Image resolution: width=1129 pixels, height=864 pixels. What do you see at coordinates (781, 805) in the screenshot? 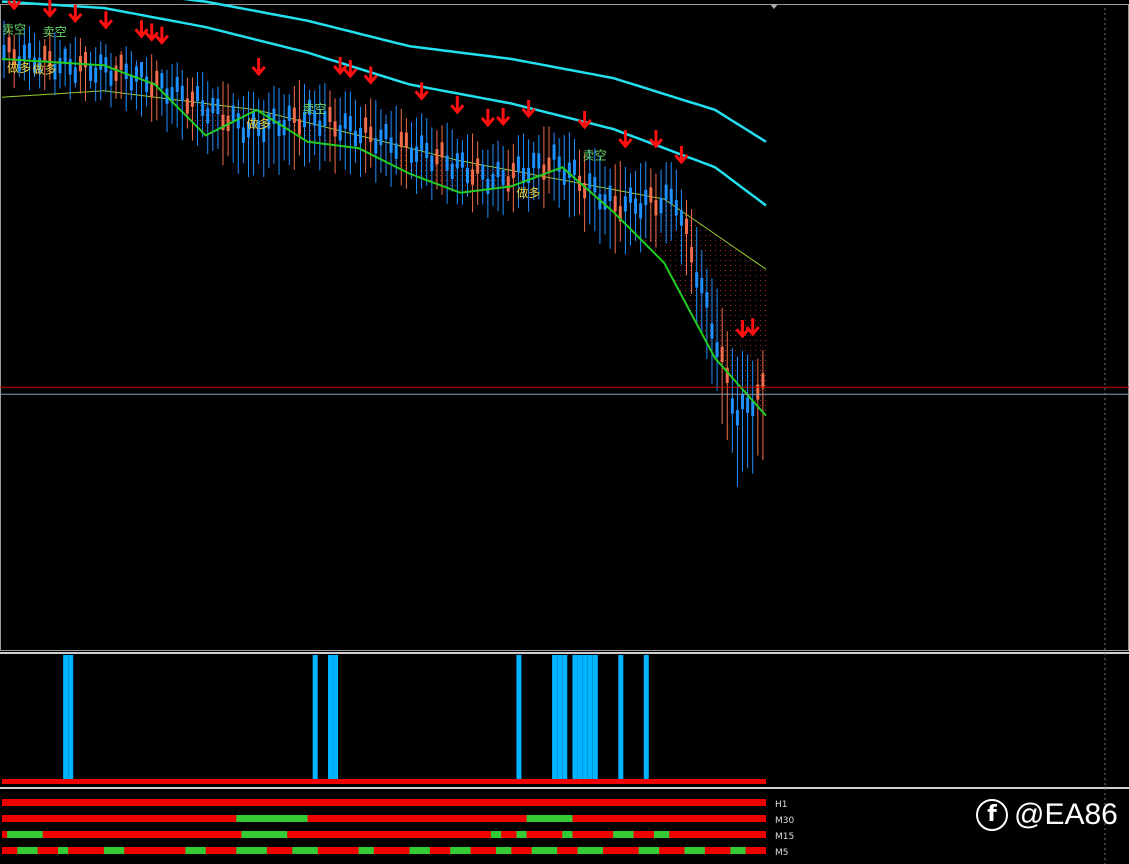
I see `timeframe-label: H1` at bounding box center [781, 805].